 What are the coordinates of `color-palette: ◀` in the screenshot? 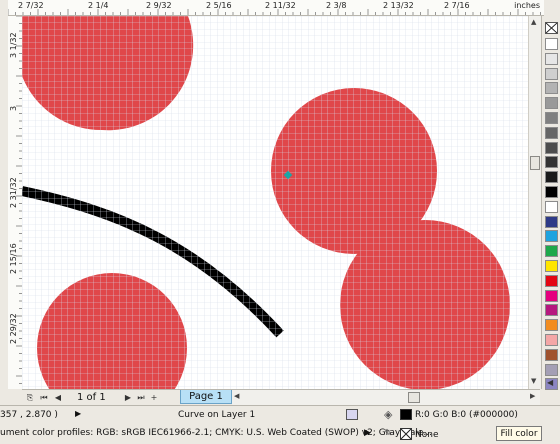 It's located at (550, 203).